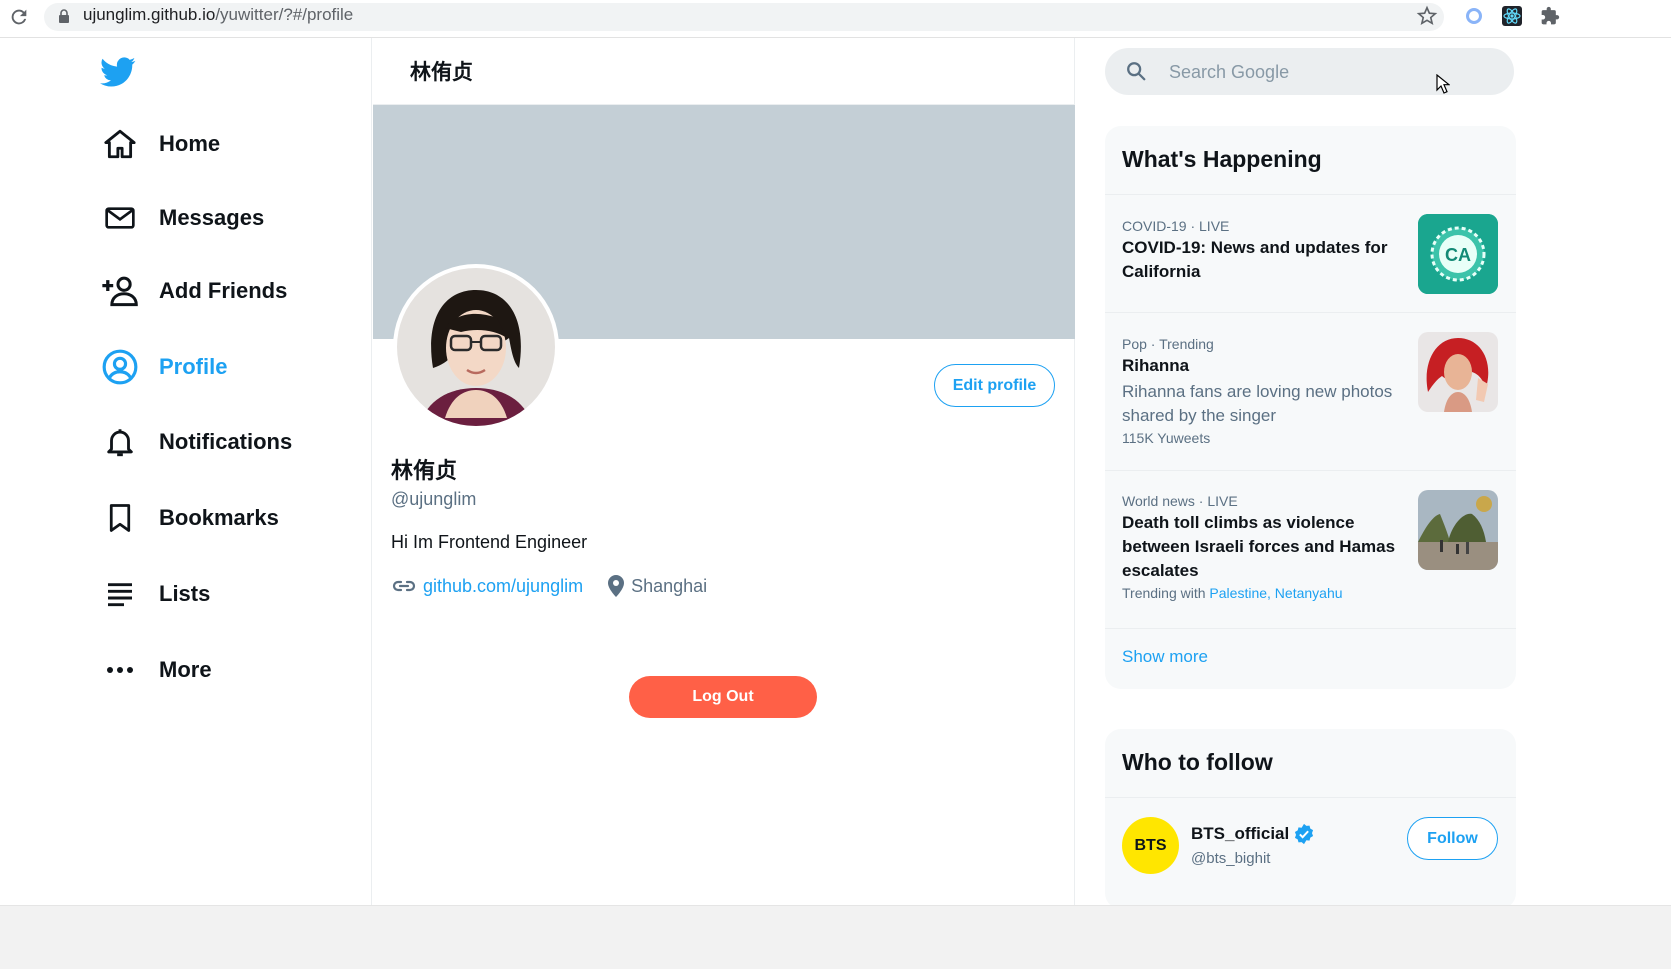  I want to click on nav-more: More, so click(156, 670).